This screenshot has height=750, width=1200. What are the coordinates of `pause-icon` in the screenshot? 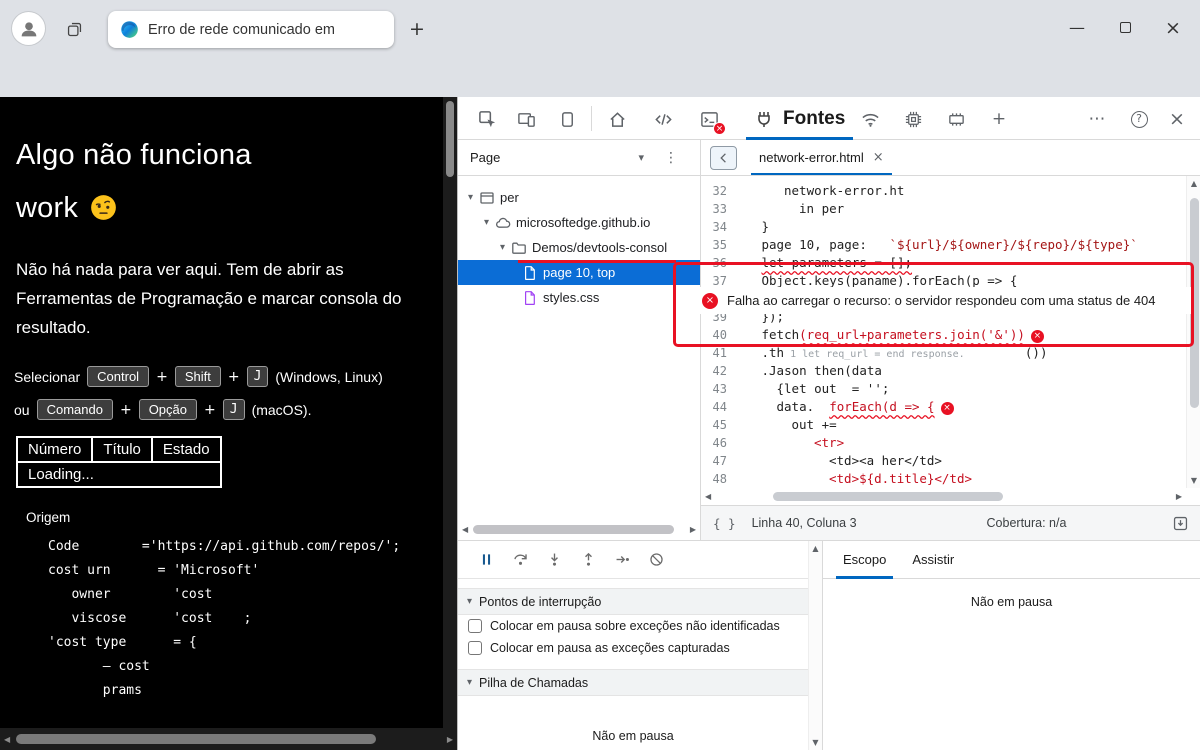 It's located at (486, 559).